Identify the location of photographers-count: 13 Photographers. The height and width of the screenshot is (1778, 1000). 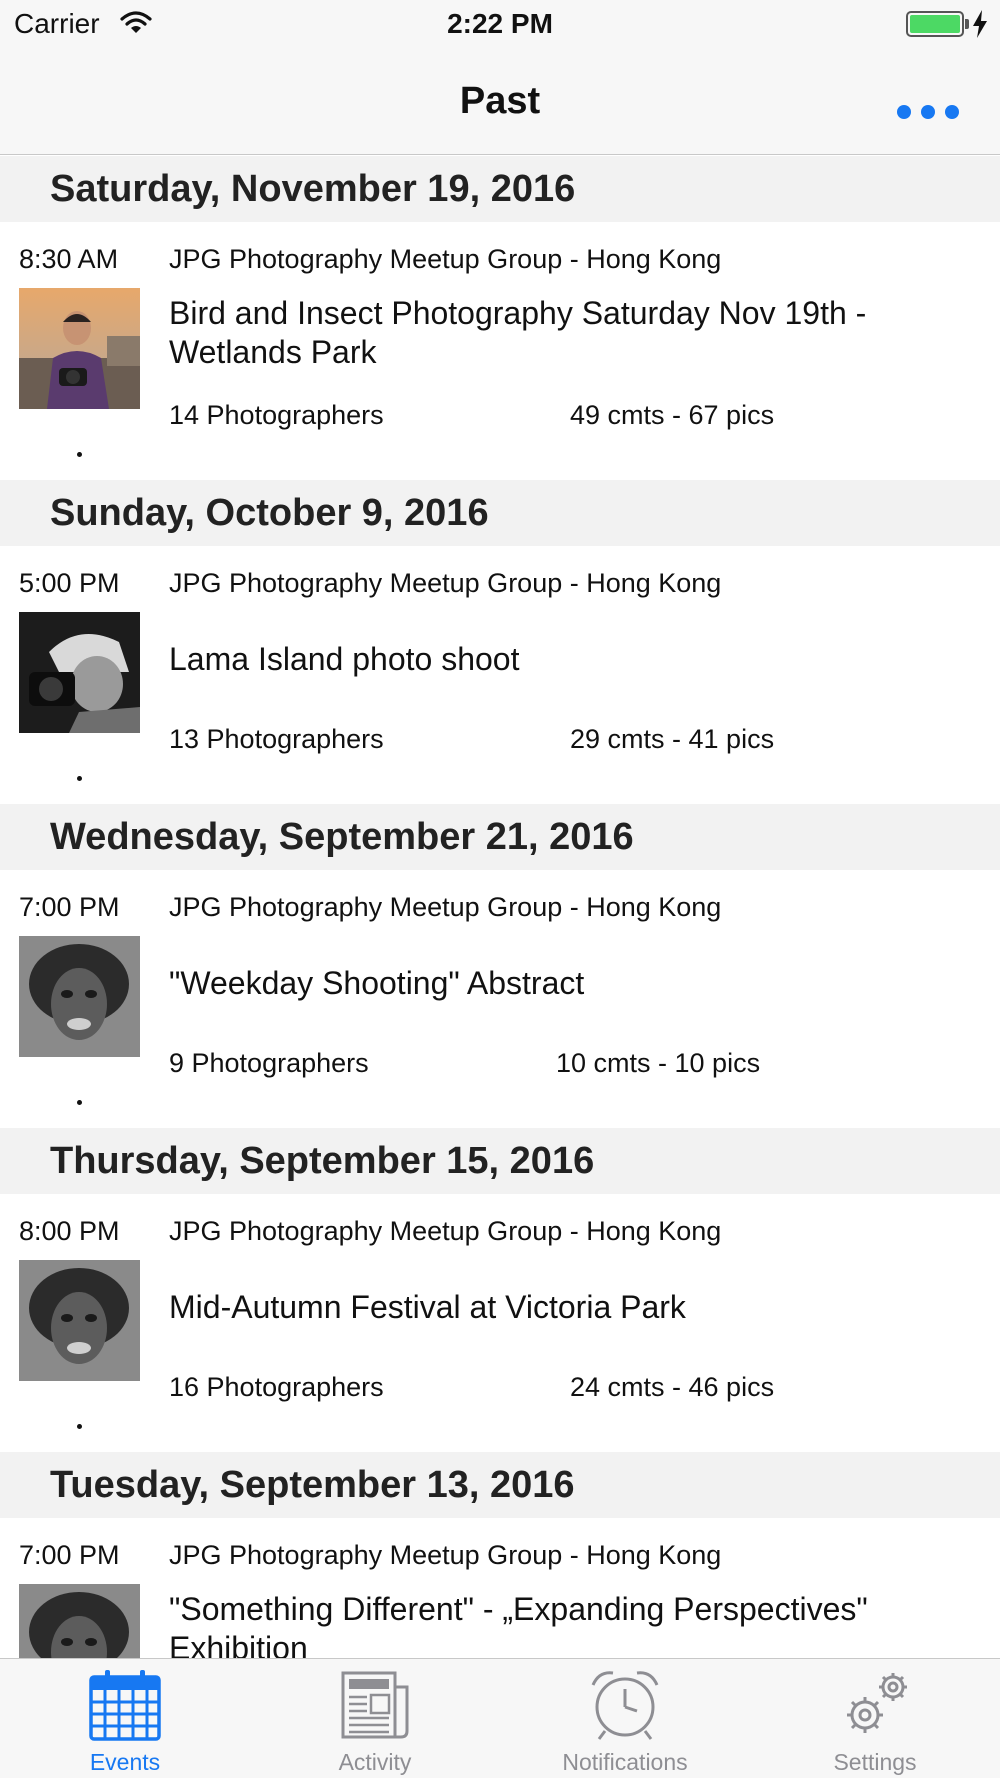
(276, 739).